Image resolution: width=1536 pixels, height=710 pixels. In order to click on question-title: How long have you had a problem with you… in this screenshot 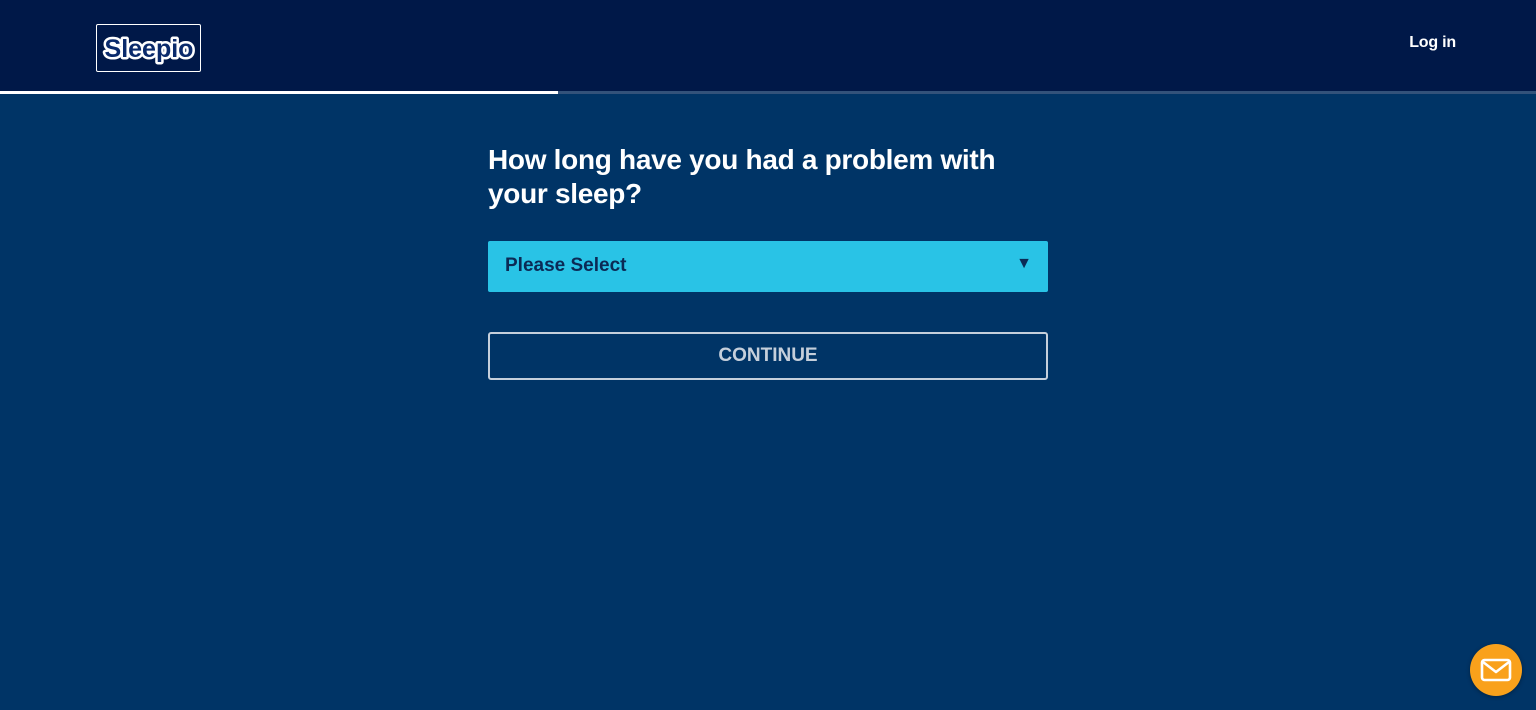, I will do `click(742, 176)`.